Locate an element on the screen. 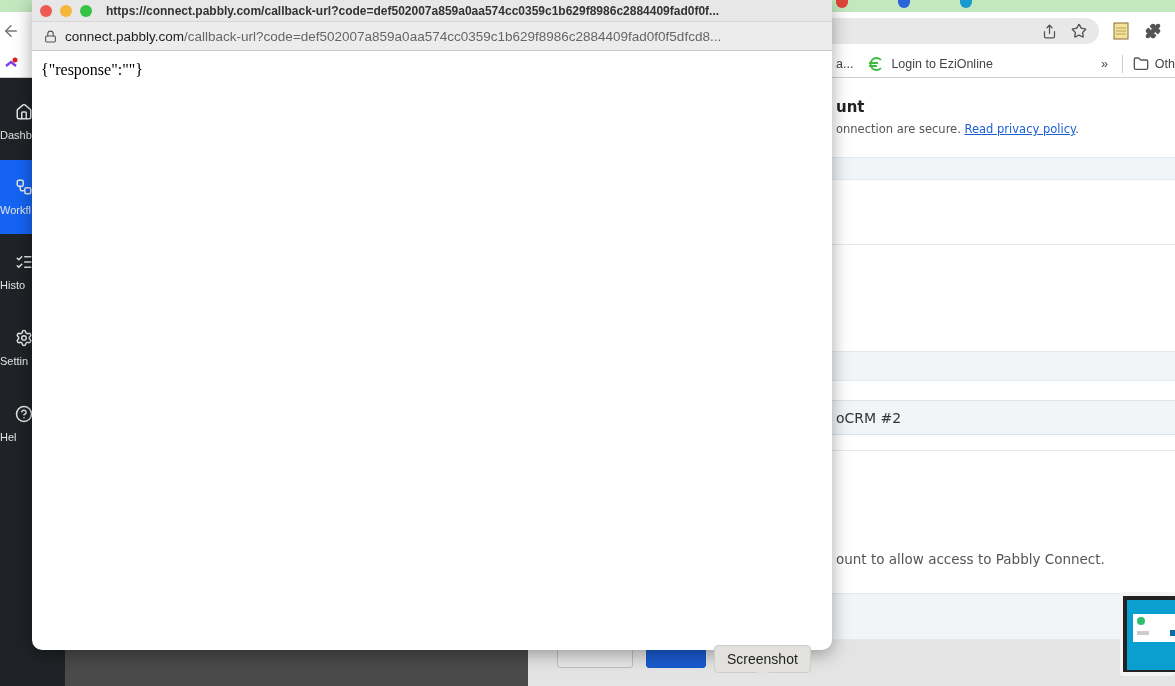 The height and width of the screenshot is (686, 1175). puzzle-icon is located at coordinates (1153, 31).